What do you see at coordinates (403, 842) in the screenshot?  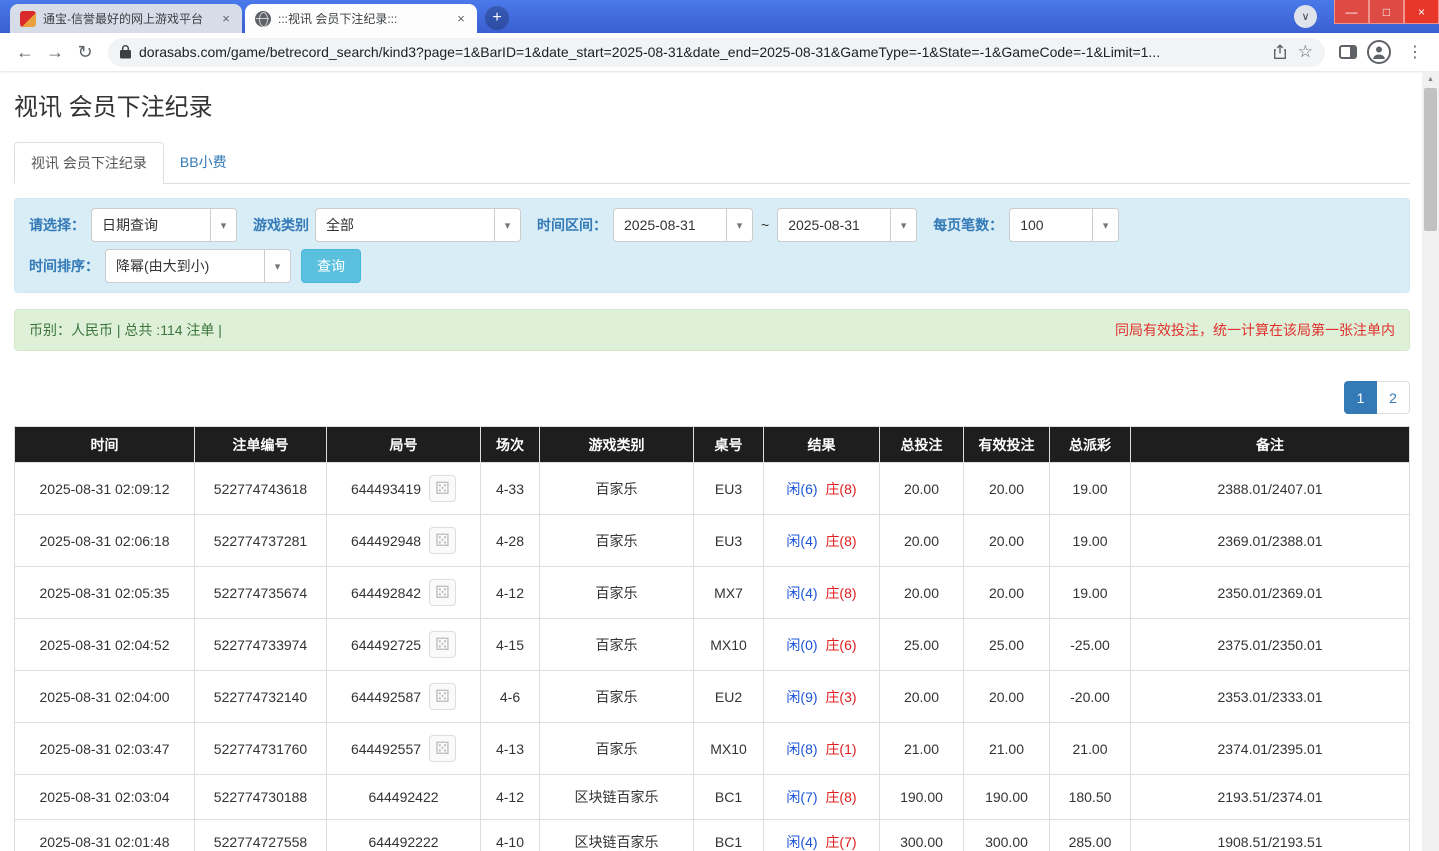 I see `round-number: 644492222` at bounding box center [403, 842].